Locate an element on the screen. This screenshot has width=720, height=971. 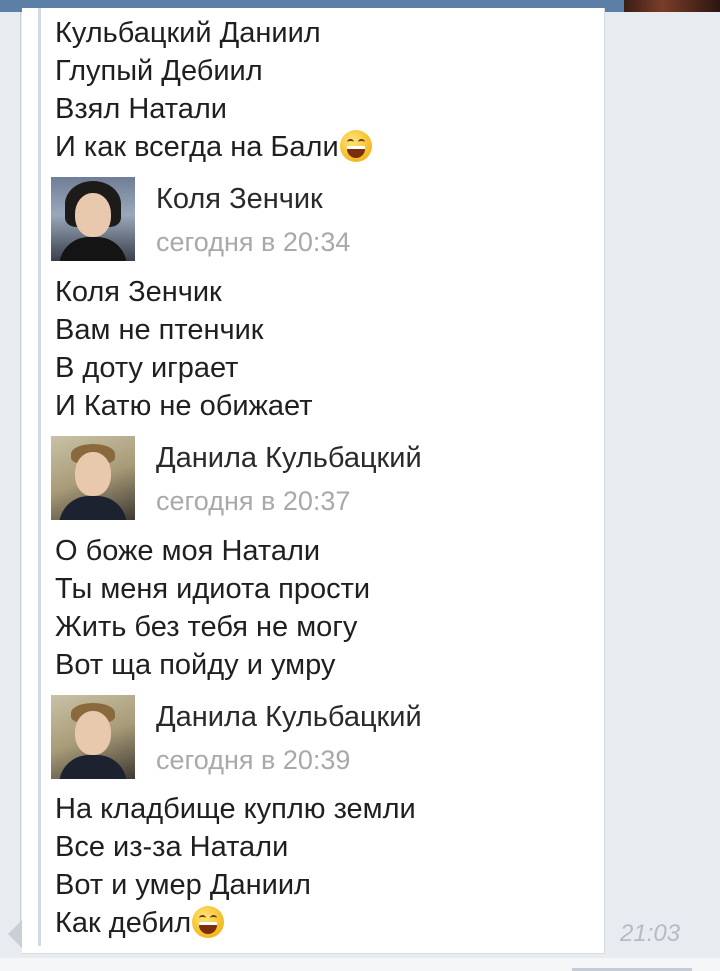
forwarded-post-header: Данила Кульбацкий сегодня в 20:39 is located at coordinates (321, 737).